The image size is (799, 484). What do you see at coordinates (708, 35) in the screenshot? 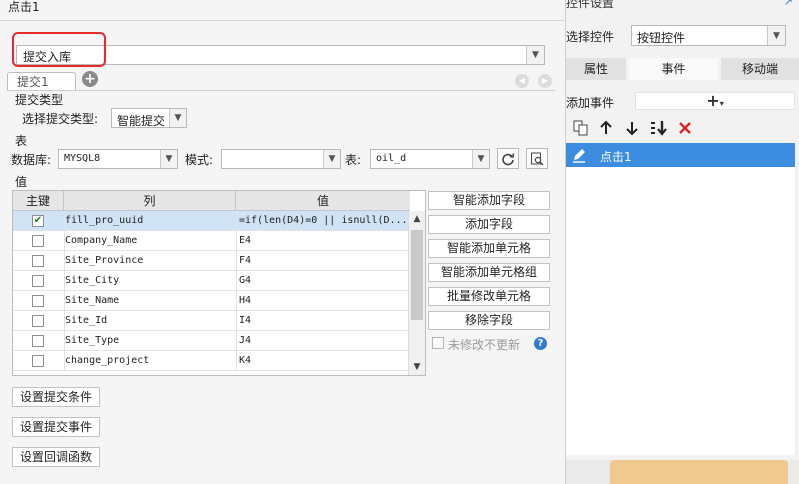
I see `control-select: 按钮控件 ▼` at bounding box center [708, 35].